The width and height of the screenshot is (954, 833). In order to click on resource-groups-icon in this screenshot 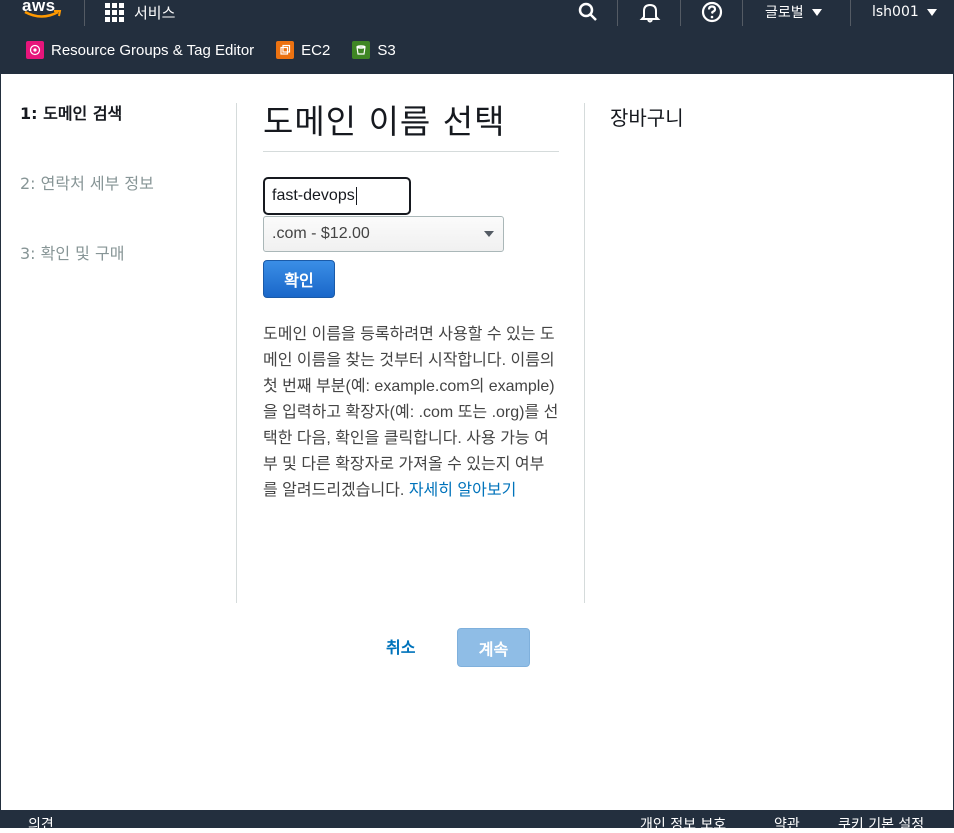, I will do `click(35, 50)`.